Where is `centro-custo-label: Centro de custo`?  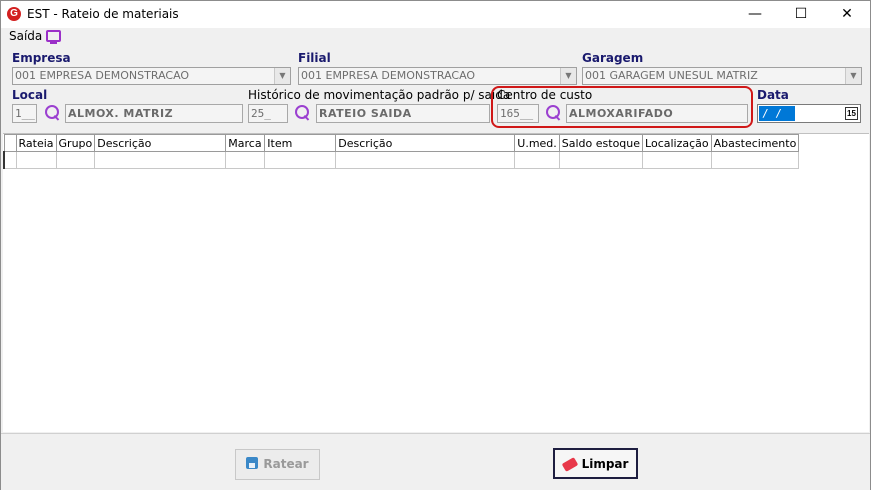 centro-custo-label: Centro de custo is located at coordinates (545, 95).